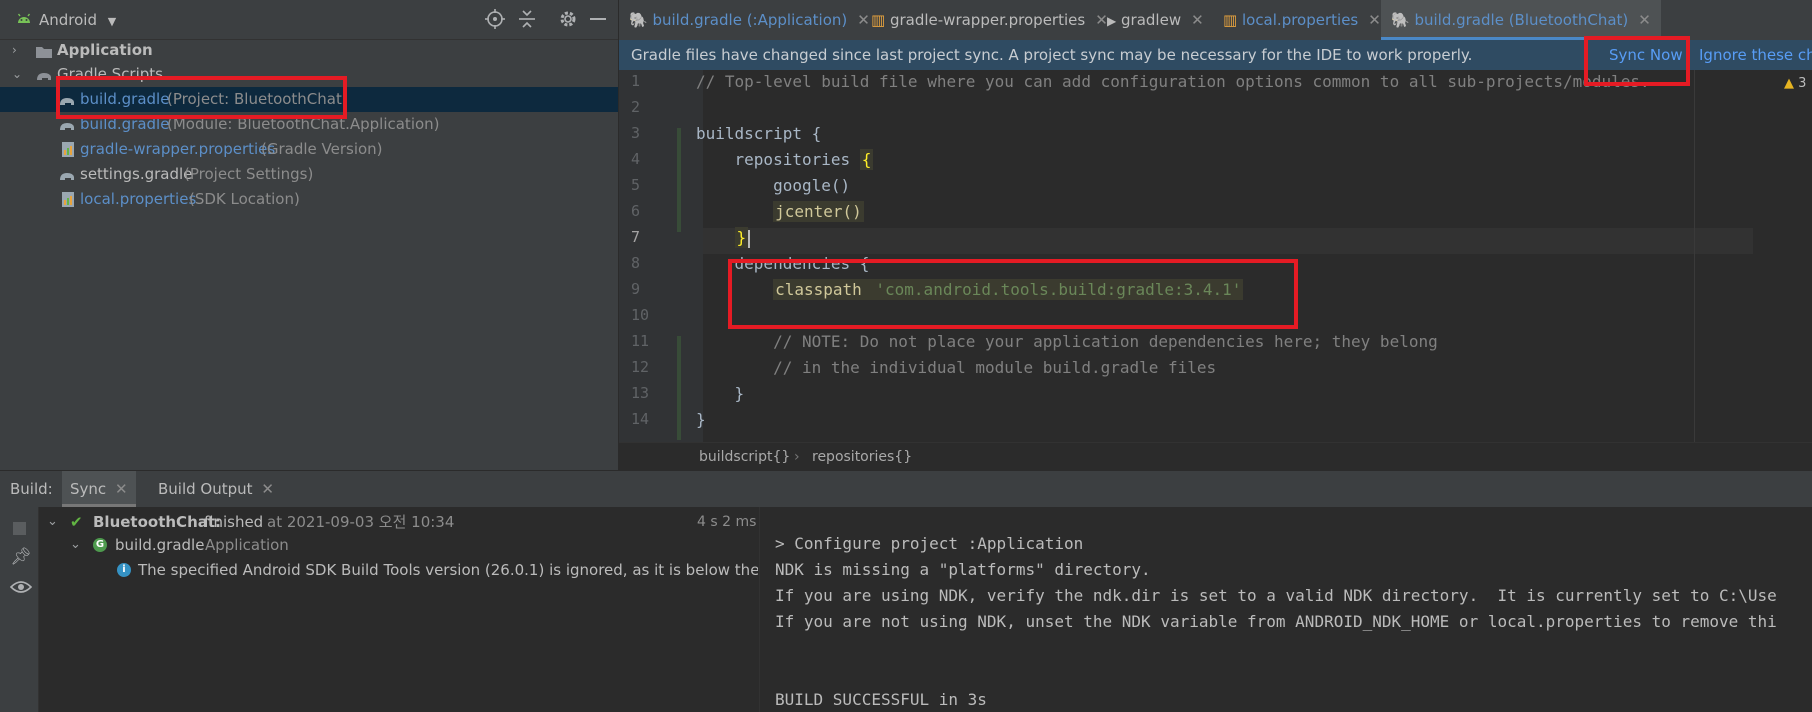  What do you see at coordinates (1795, 83) in the screenshot?
I see `warning-indicator: ▲ 3` at bounding box center [1795, 83].